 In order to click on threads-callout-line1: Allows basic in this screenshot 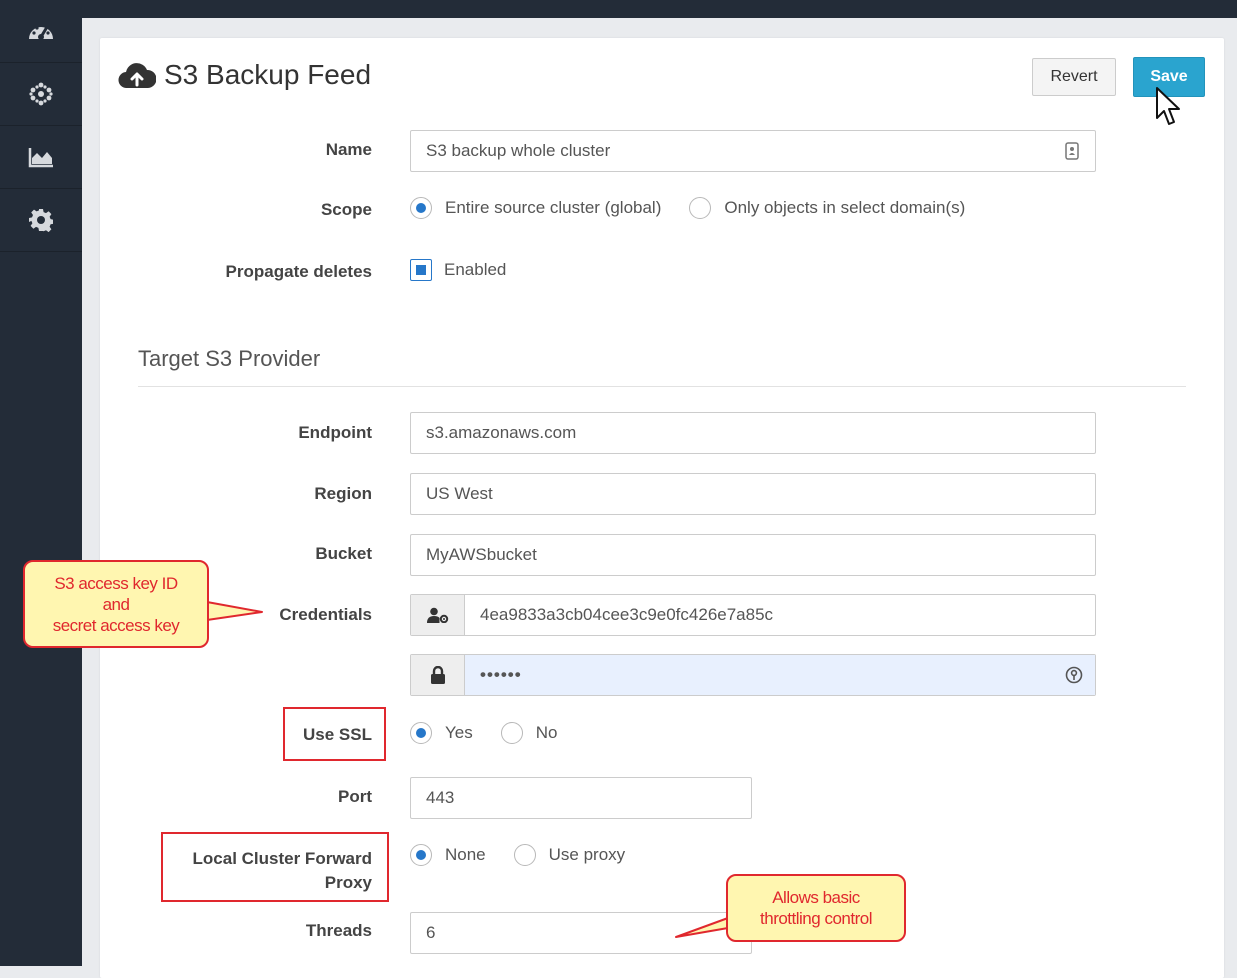, I will do `click(816, 897)`.